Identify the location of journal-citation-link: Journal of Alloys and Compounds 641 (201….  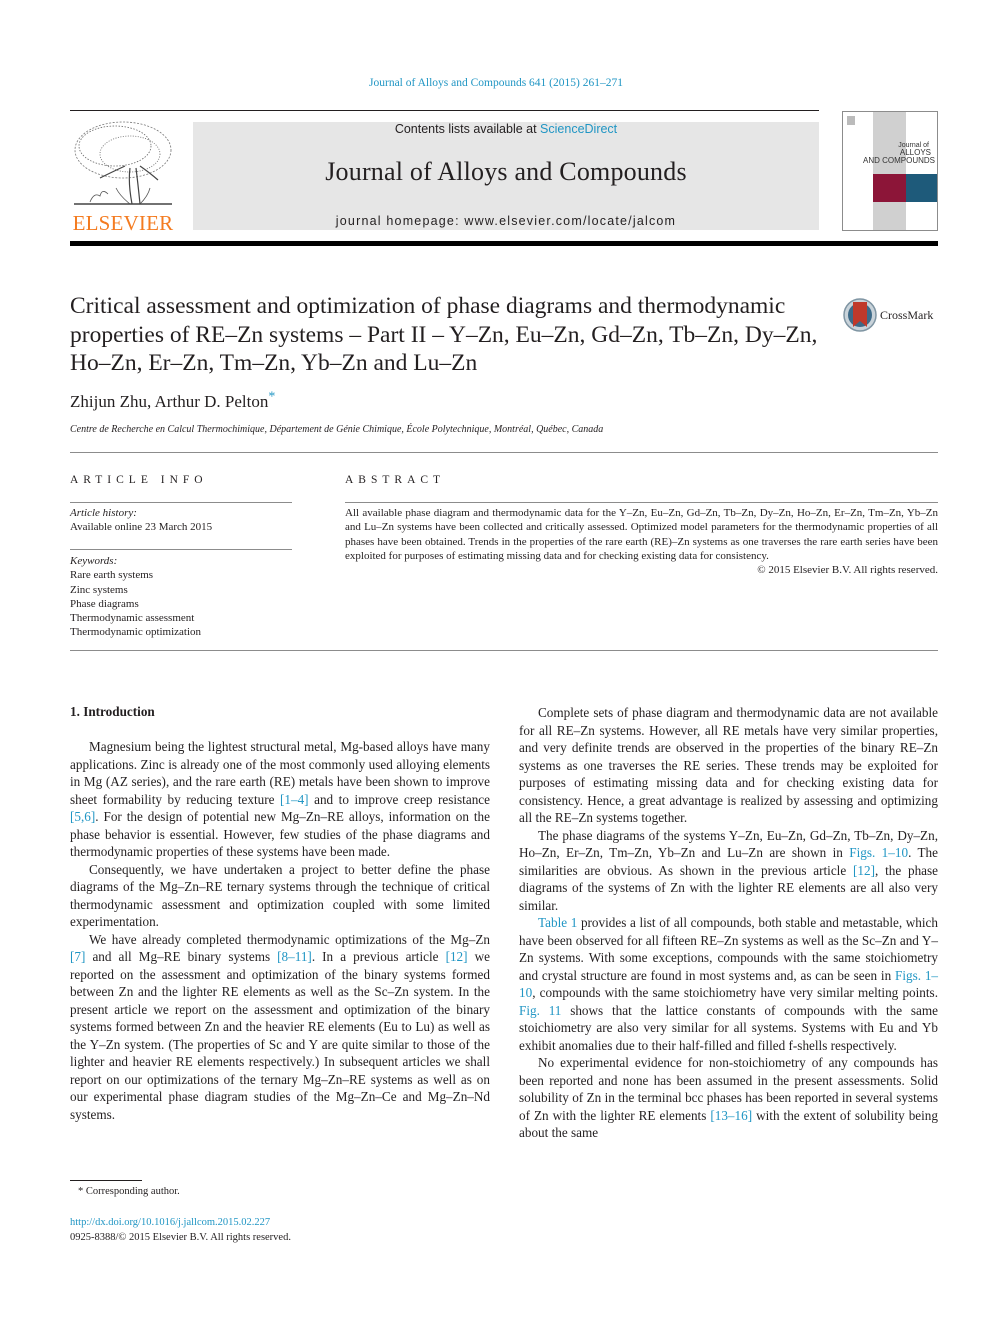
(496, 83).